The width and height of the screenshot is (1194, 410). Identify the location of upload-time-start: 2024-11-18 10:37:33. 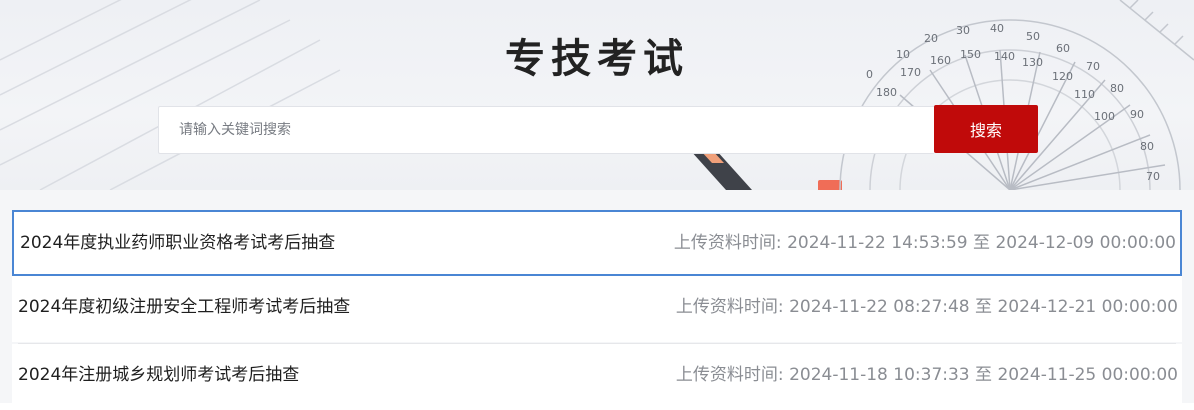
(879, 375).